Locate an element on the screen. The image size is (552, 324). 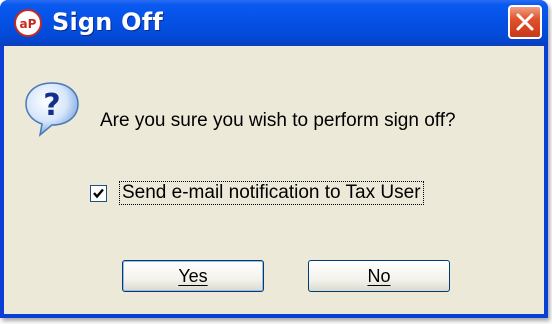
question-icon: ? is located at coordinates (52, 108).